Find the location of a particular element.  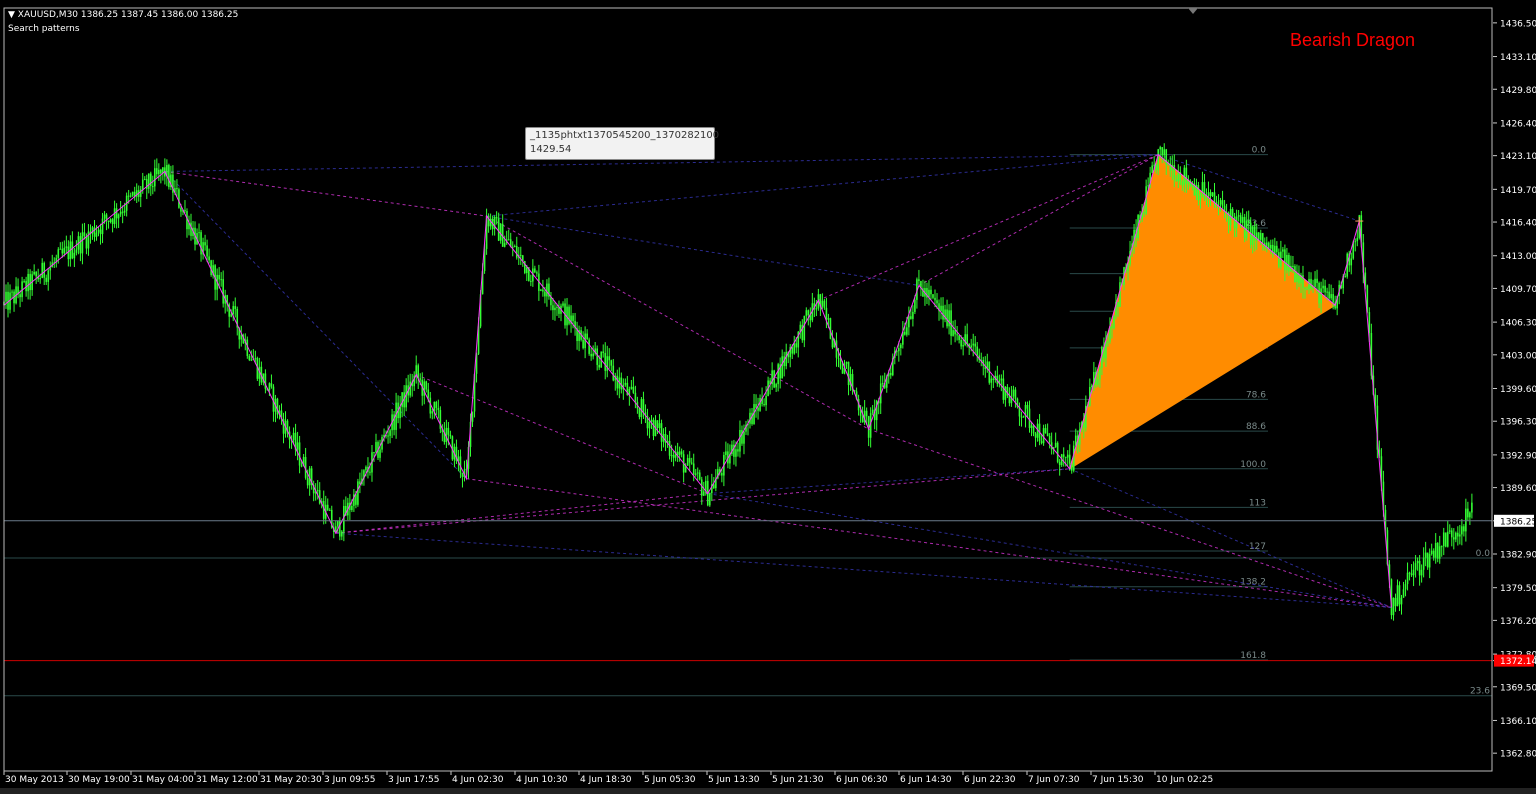

price-label: 1362.80 is located at coordinates (1518, 755).